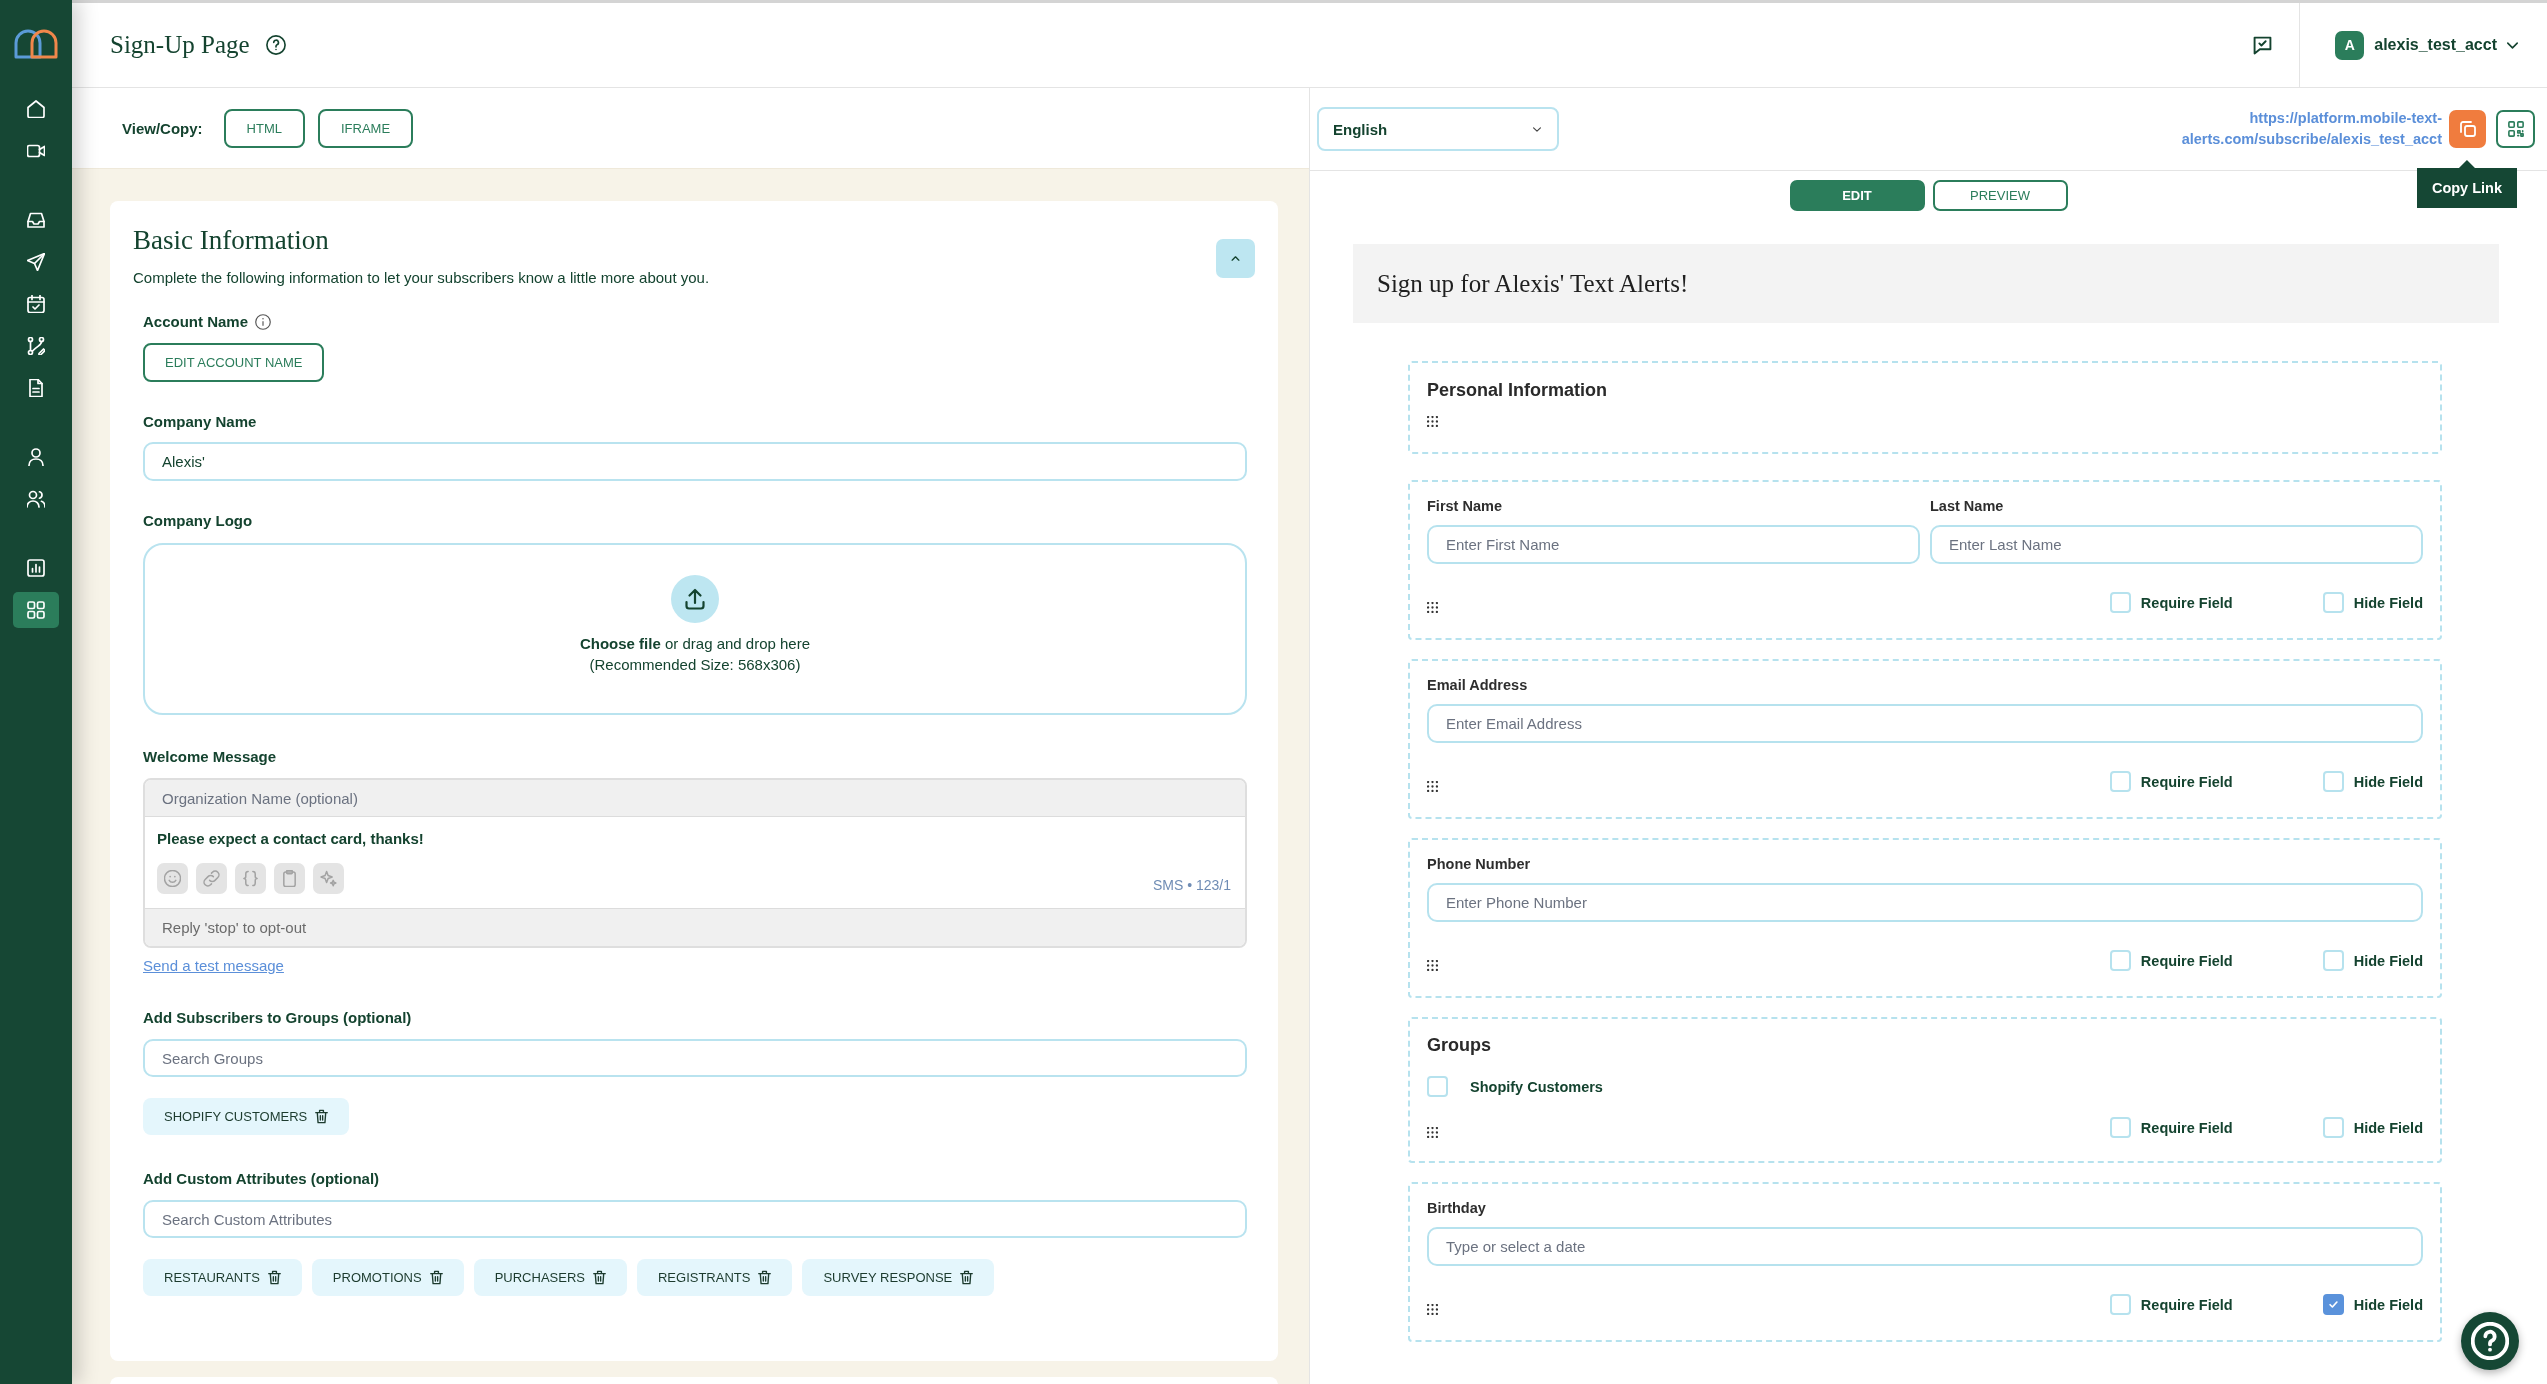  I want to click on block-title: Personal Information, so click(1518, 390).